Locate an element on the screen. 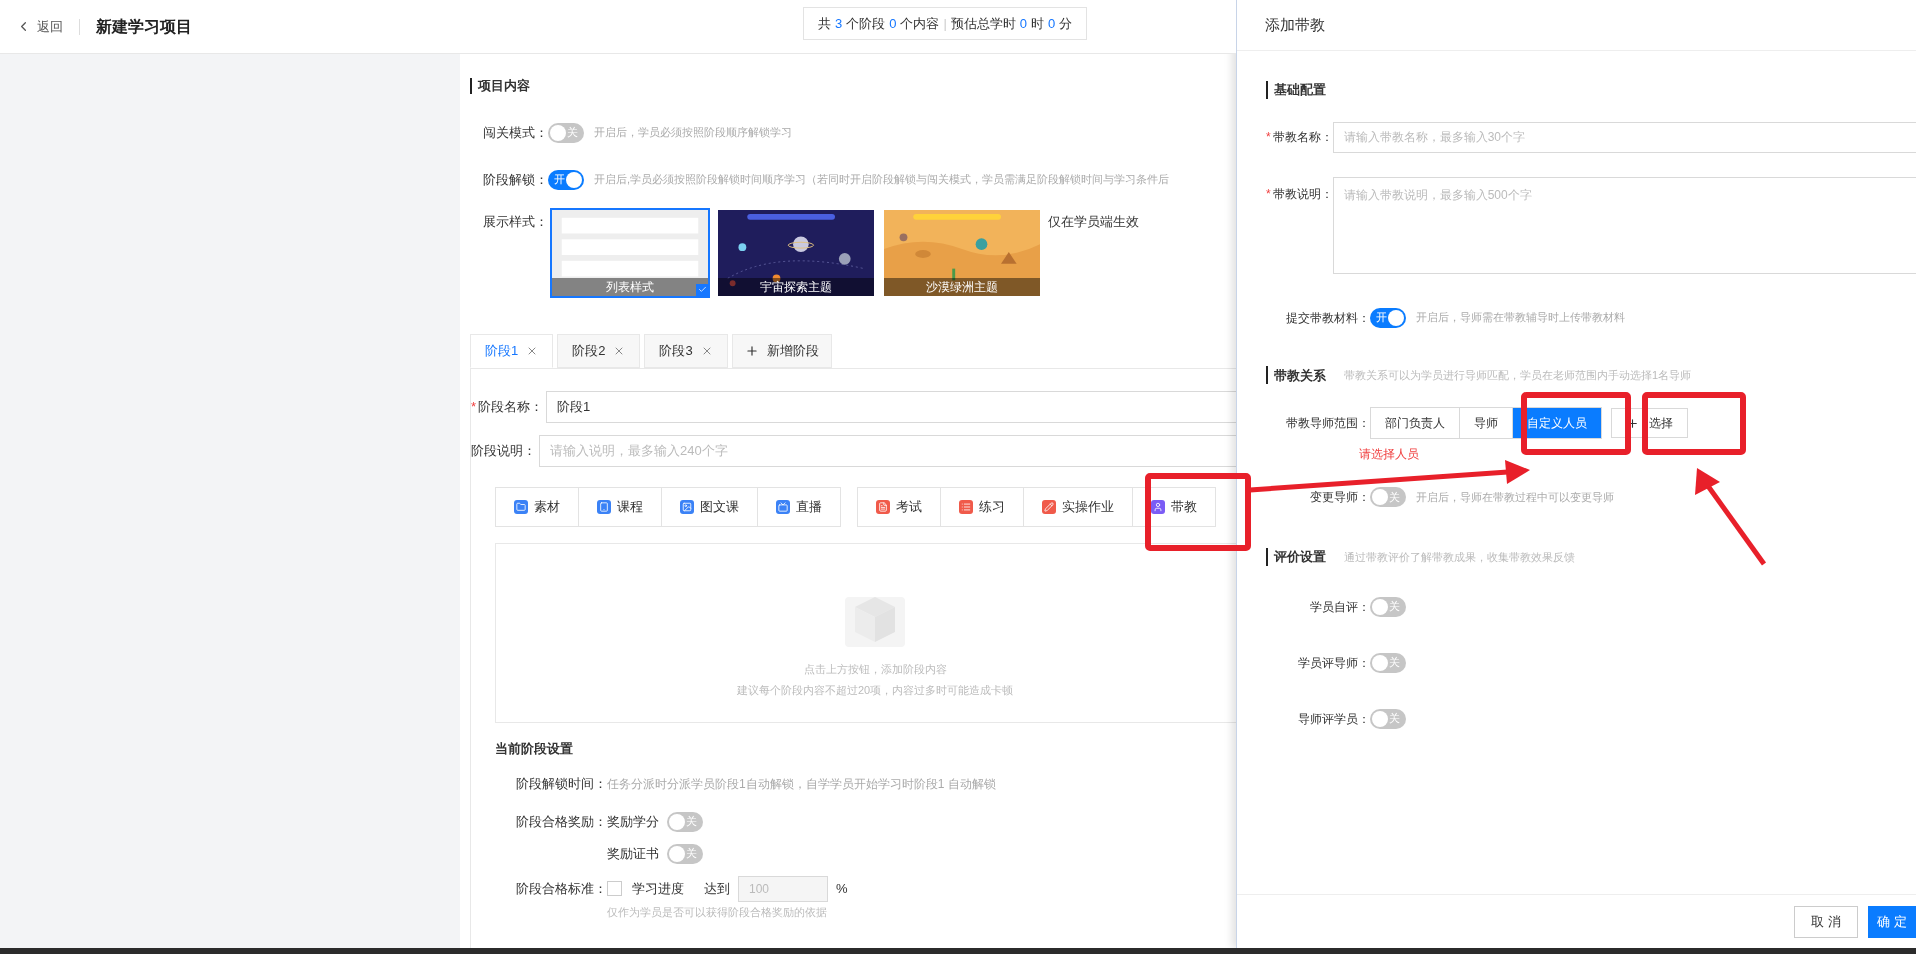 This screenshot has width=1916, height=954. content-type-button: 带教 is located at coordinates (1174, 506).